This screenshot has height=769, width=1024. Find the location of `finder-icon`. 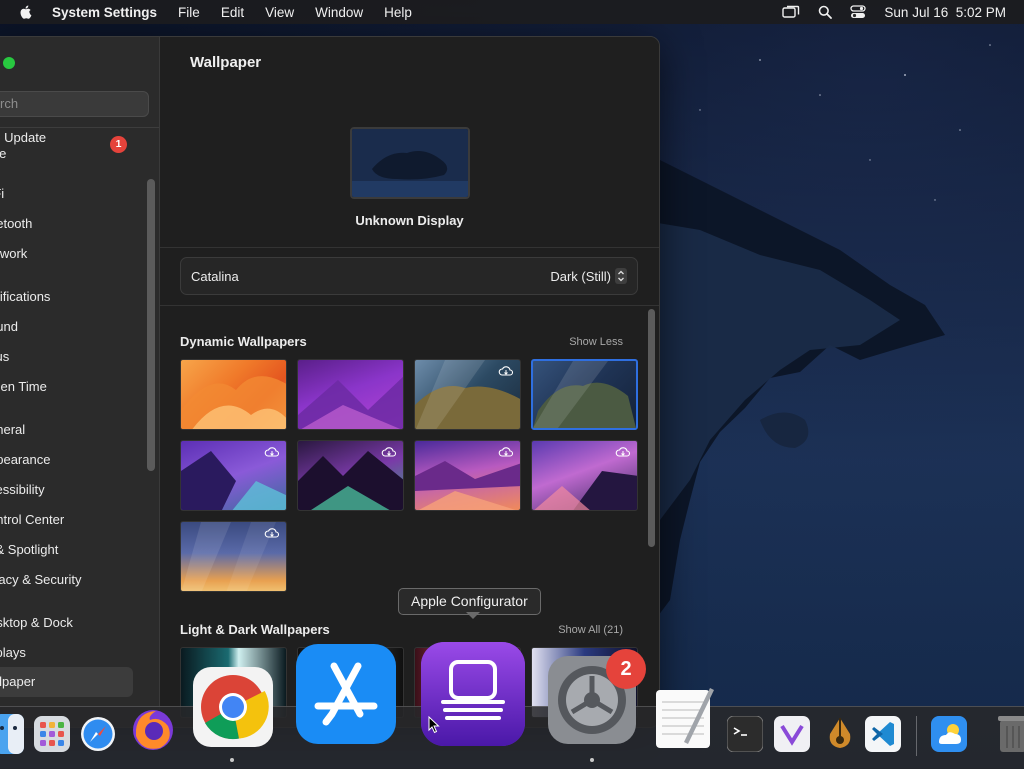

finder-icon is located at coordinates (12, 734).